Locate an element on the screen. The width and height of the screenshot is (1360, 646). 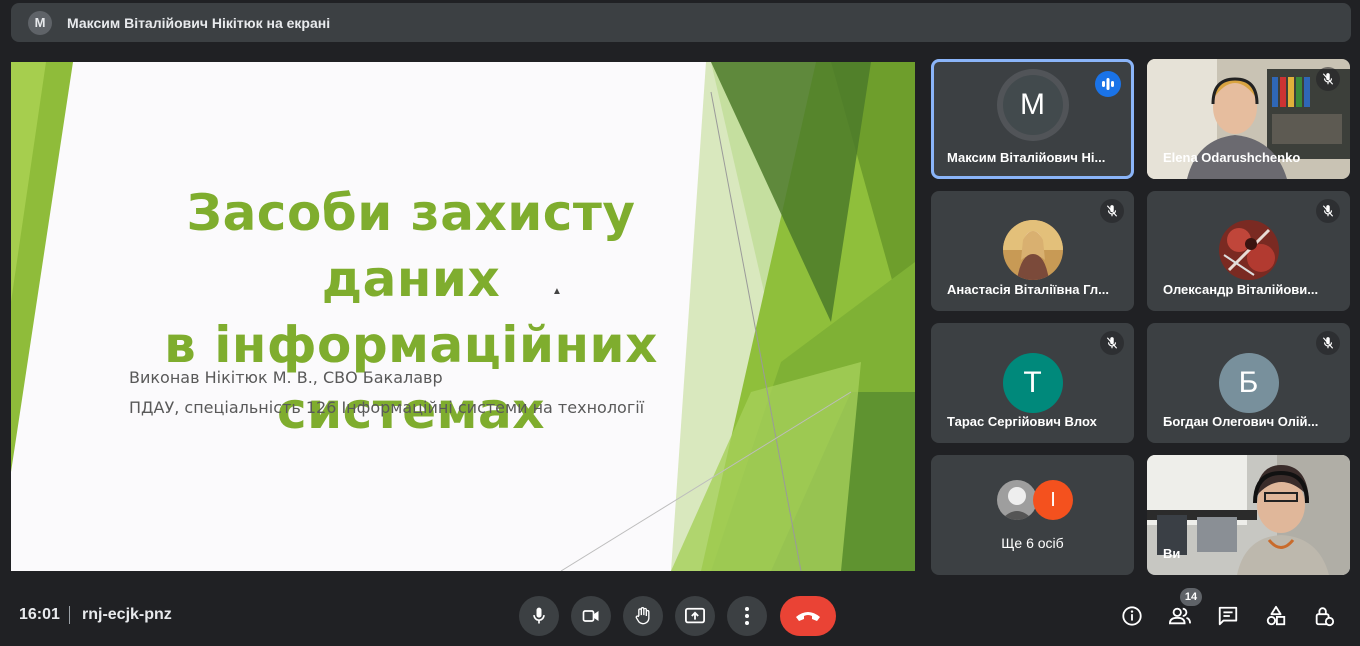
mouse-cursor-icon: ▲ is located at coordinates (557, 291).